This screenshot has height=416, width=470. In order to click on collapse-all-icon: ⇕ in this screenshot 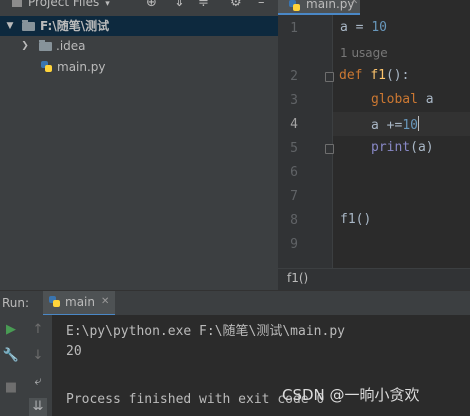, I will do `click(179, 5)`.